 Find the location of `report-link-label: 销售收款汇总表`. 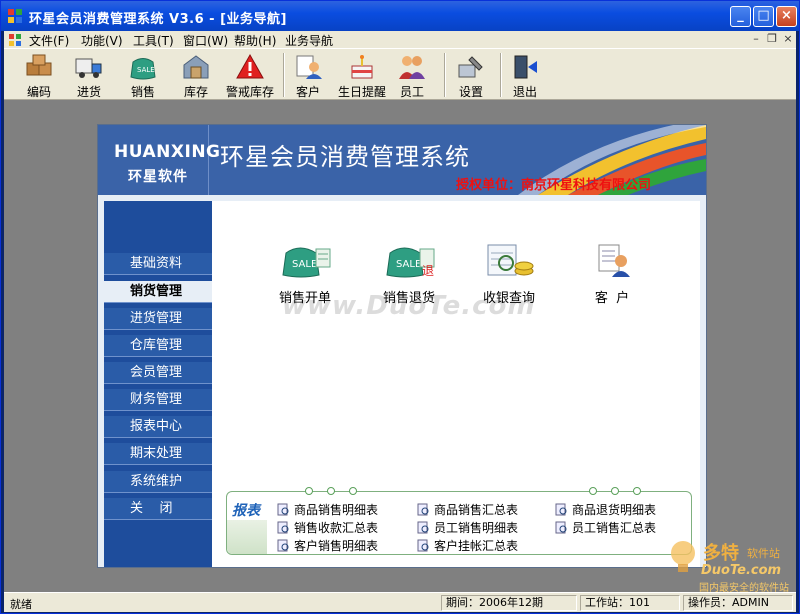

report-link-label: 销售收款汇总表 is located at coordinates (336, 528).